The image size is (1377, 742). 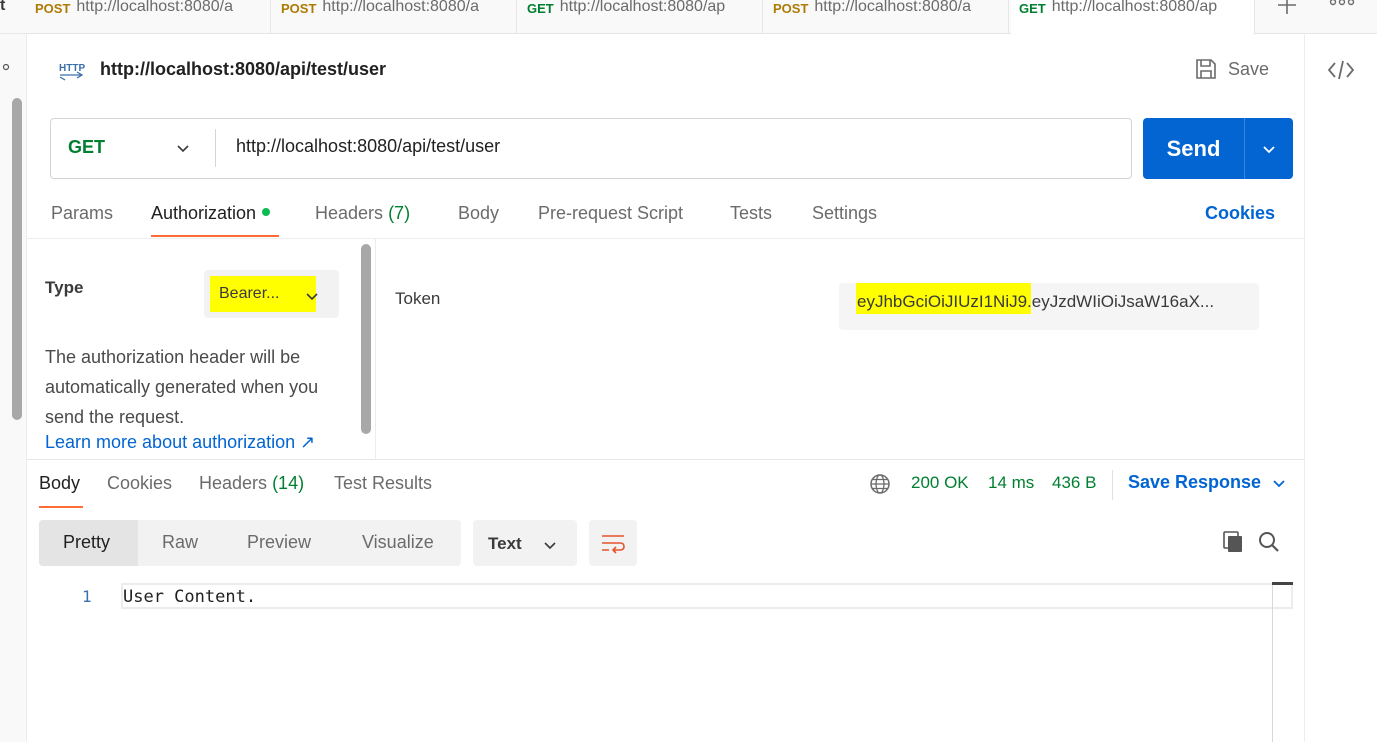 I want to click on learn-more-link: Learn more about authorization ↗, so click(x=180, y=442).